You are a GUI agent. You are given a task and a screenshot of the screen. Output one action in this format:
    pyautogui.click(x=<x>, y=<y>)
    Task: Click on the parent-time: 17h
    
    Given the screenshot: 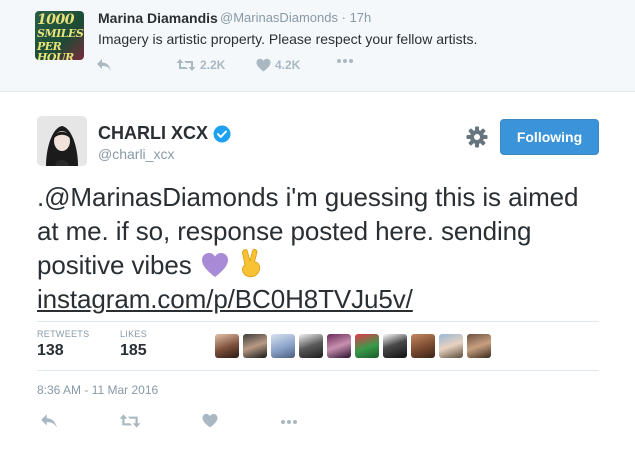 What is the action you would take?
    pyautogui.click(x=361, y=17)
    